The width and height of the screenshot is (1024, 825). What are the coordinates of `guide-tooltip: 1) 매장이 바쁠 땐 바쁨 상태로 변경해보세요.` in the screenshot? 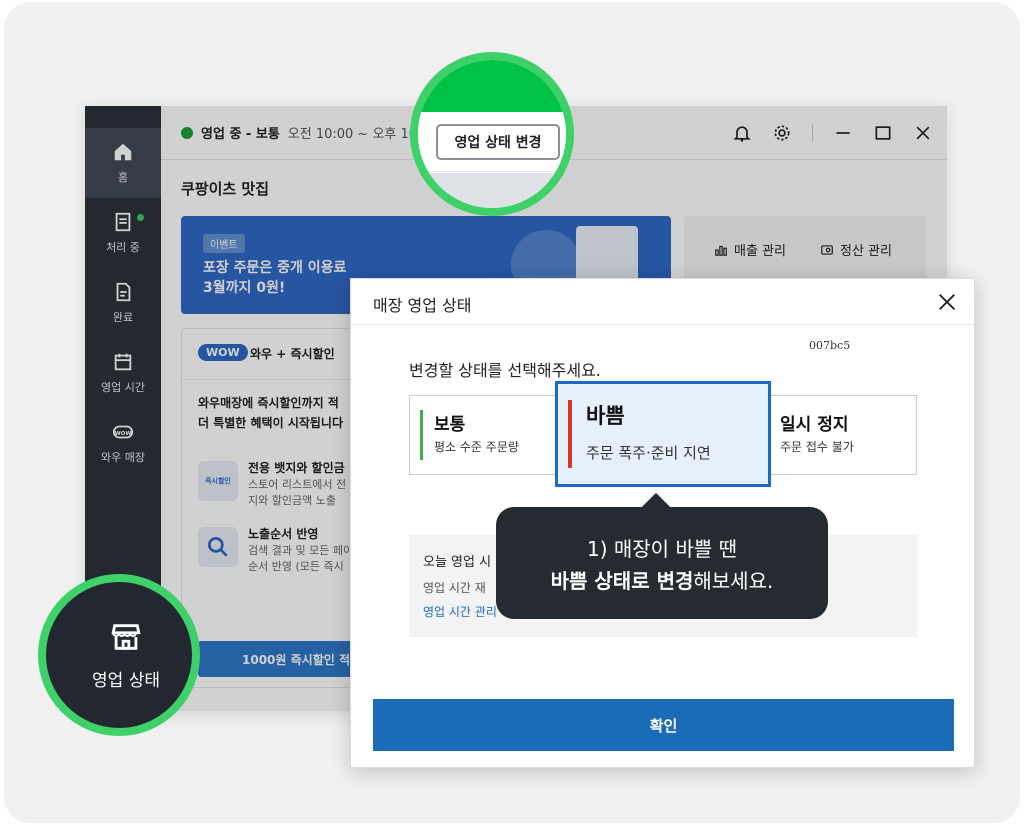 It's located at (662, 555).